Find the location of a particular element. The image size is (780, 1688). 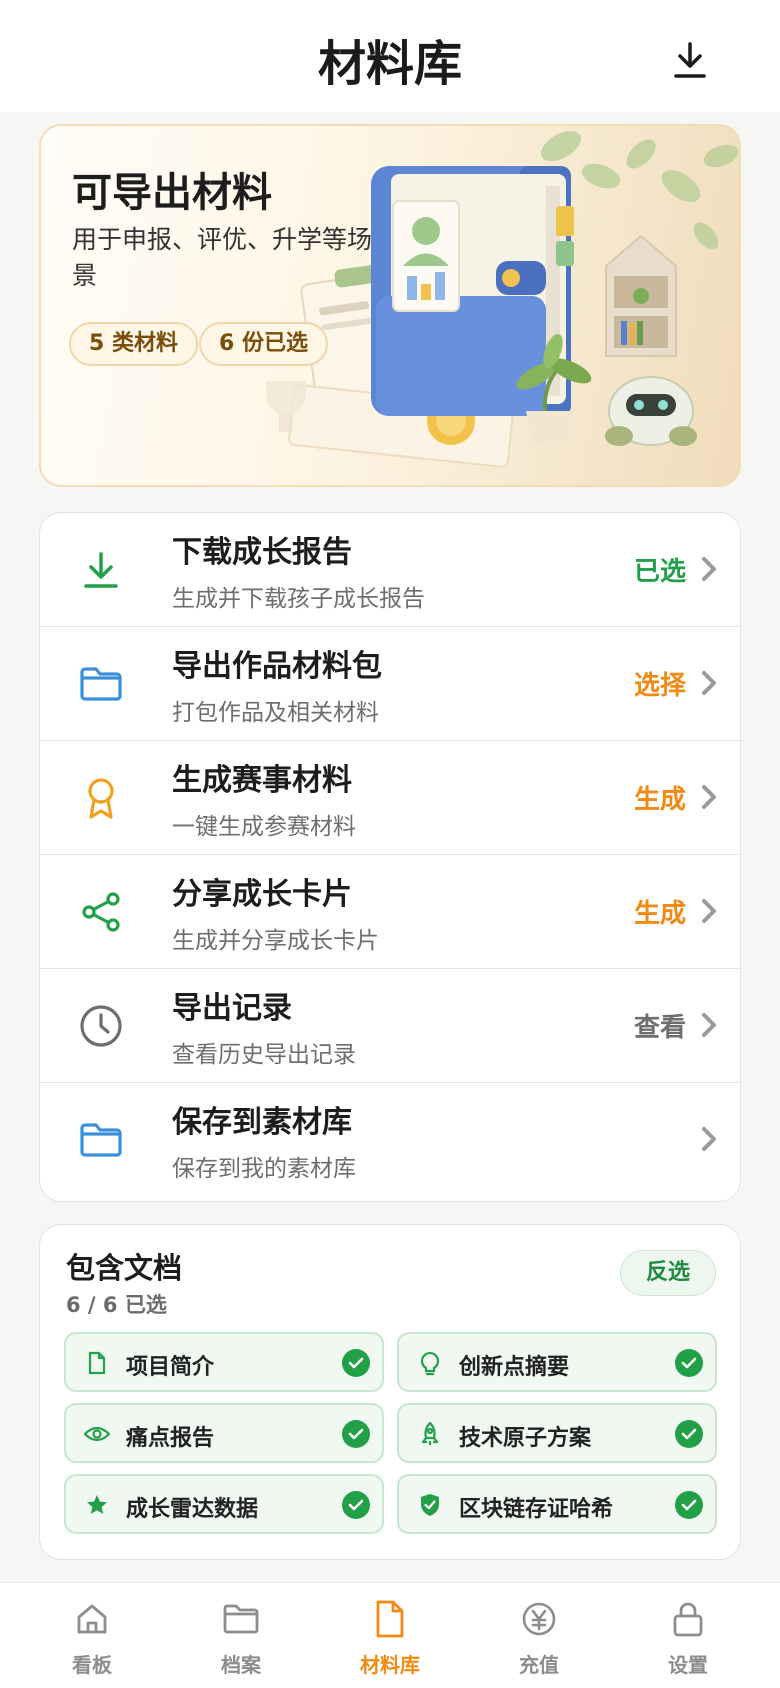

eye-icon is located at coordinates (97, 1434).